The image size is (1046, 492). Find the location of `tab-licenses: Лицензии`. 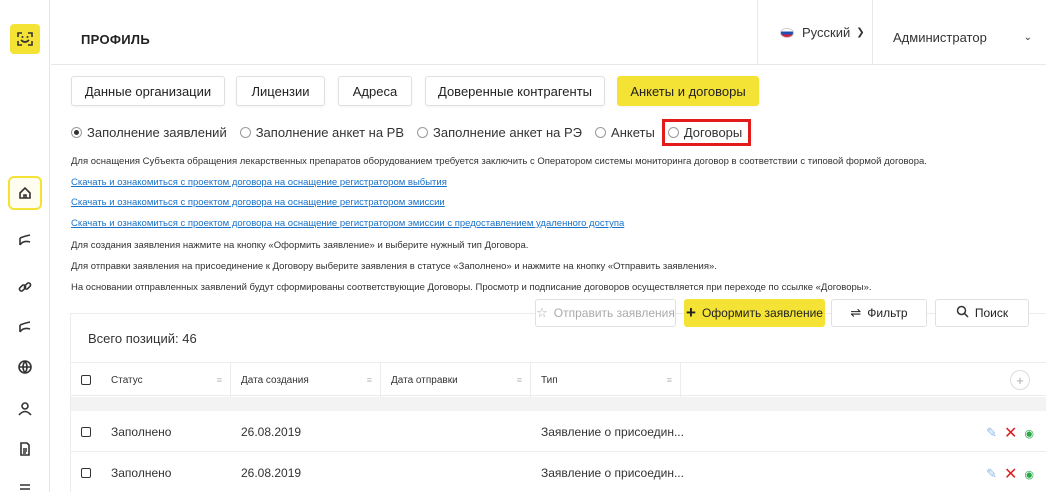

tab-licenses: Лицензии is located at coordinates (280, 91).